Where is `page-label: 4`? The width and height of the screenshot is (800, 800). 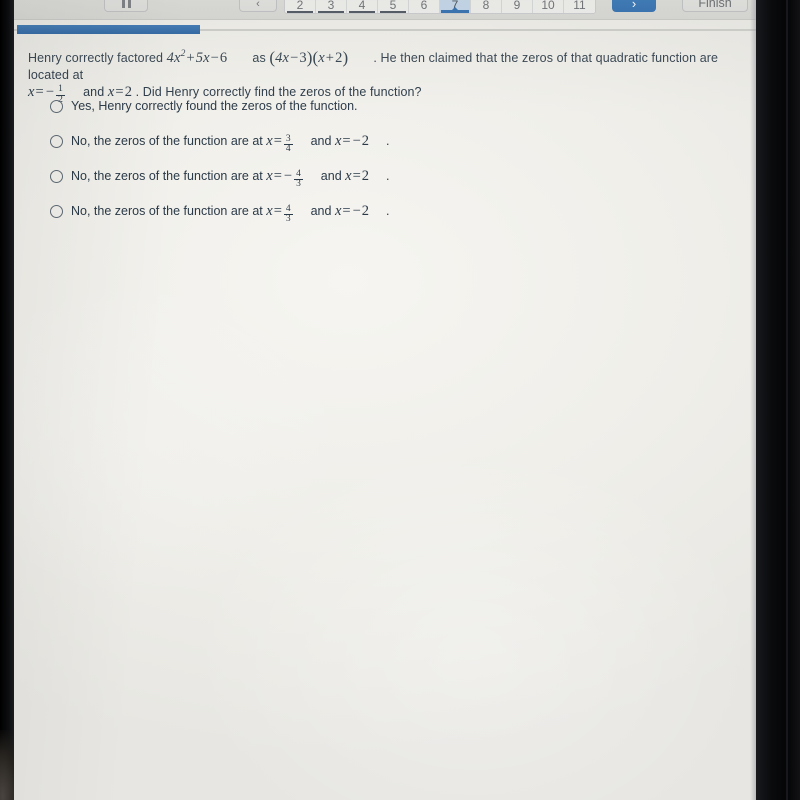
page-label: 4 is located at coordinates (362, 6).